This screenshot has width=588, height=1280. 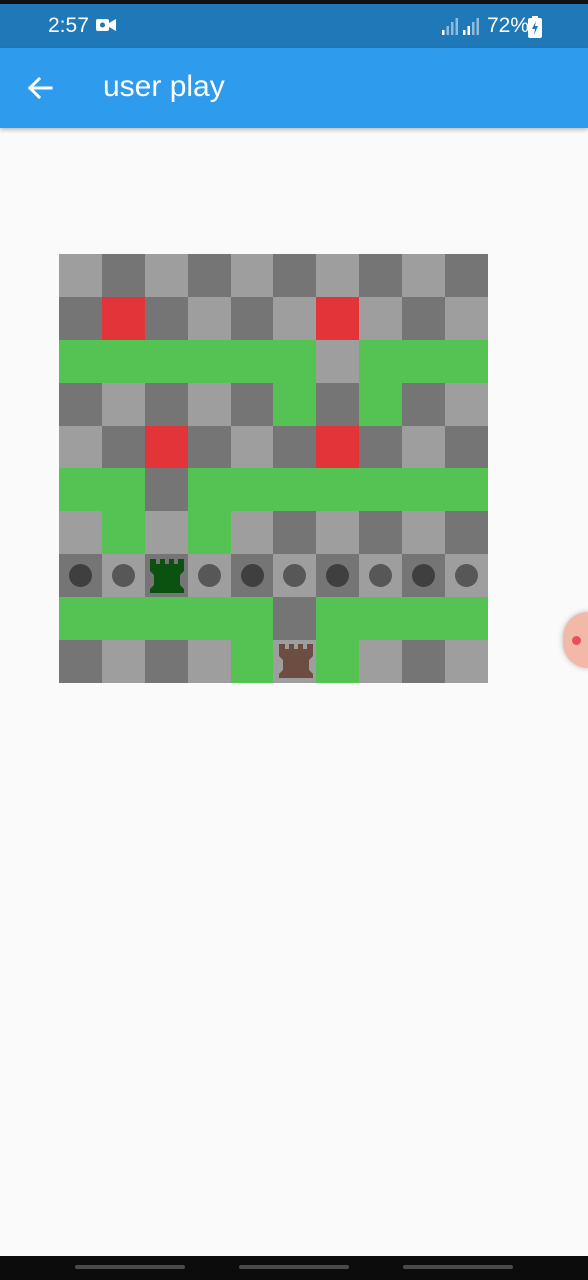 What do you see at coordinates (40, 88) in the screenshot?
I see `back-button` at bounding box center [40, 88].